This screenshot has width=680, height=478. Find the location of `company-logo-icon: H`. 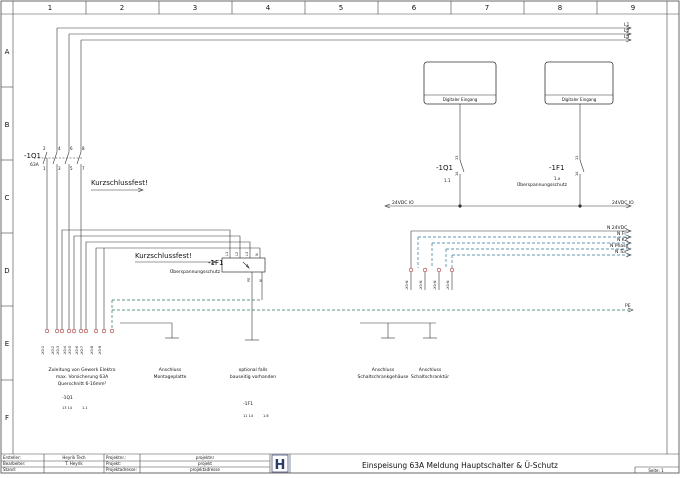

company-logo-icon: H is located at coordinates (280, 463).